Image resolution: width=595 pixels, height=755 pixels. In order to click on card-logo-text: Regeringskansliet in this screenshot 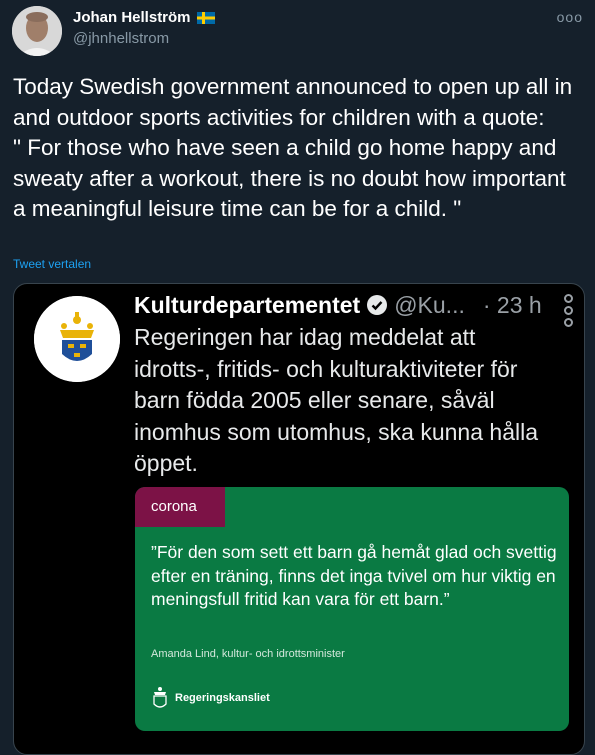, I will do `click(222, 698)`.